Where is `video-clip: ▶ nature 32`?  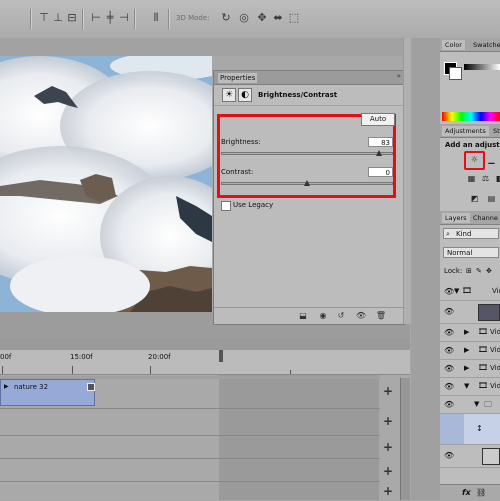 video-clip: ▶ nature 32 is located at coordinates (47, 392).